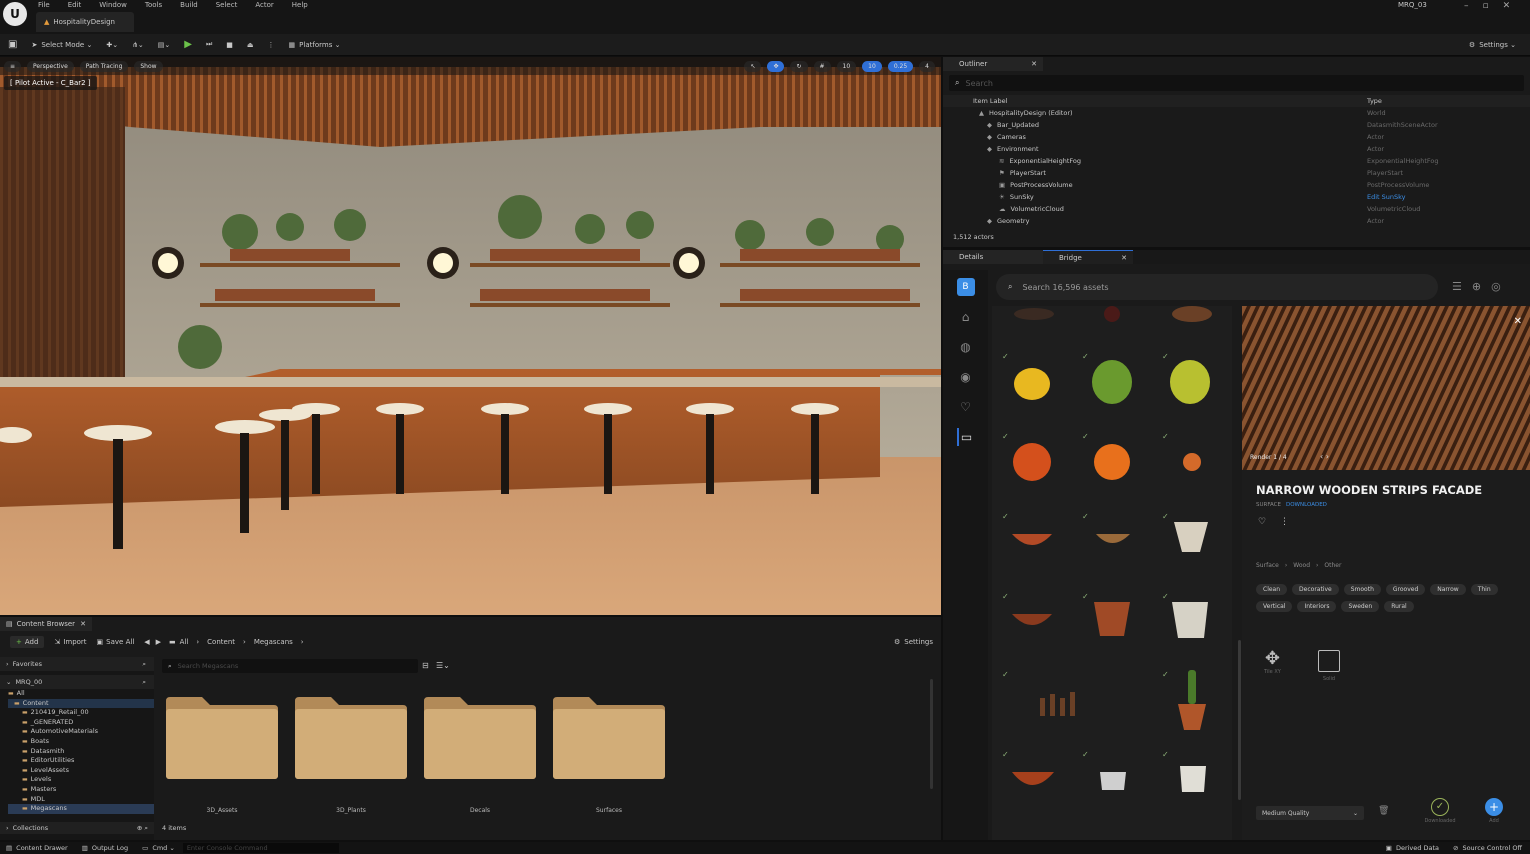  Describe the element at coordinates (61, 45) in the screenshot. I see `select-mode-button: ➤ Select Mode ⌄` at that location.